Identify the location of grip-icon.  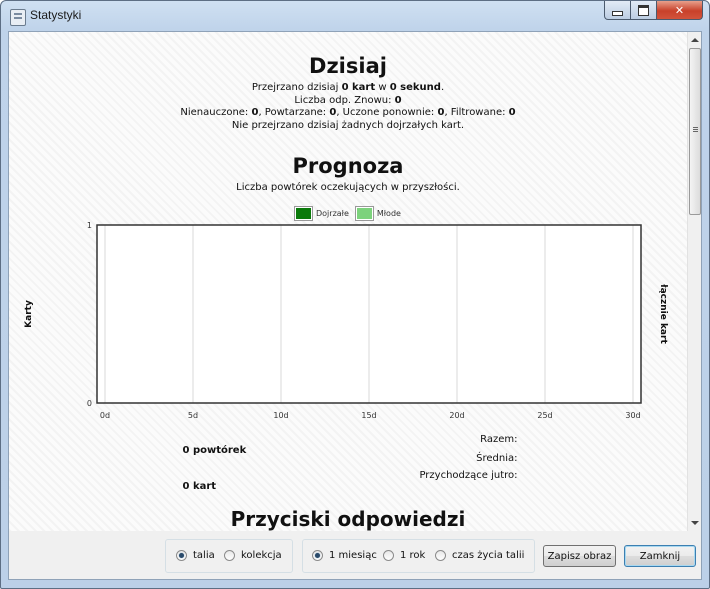
(695, 127).